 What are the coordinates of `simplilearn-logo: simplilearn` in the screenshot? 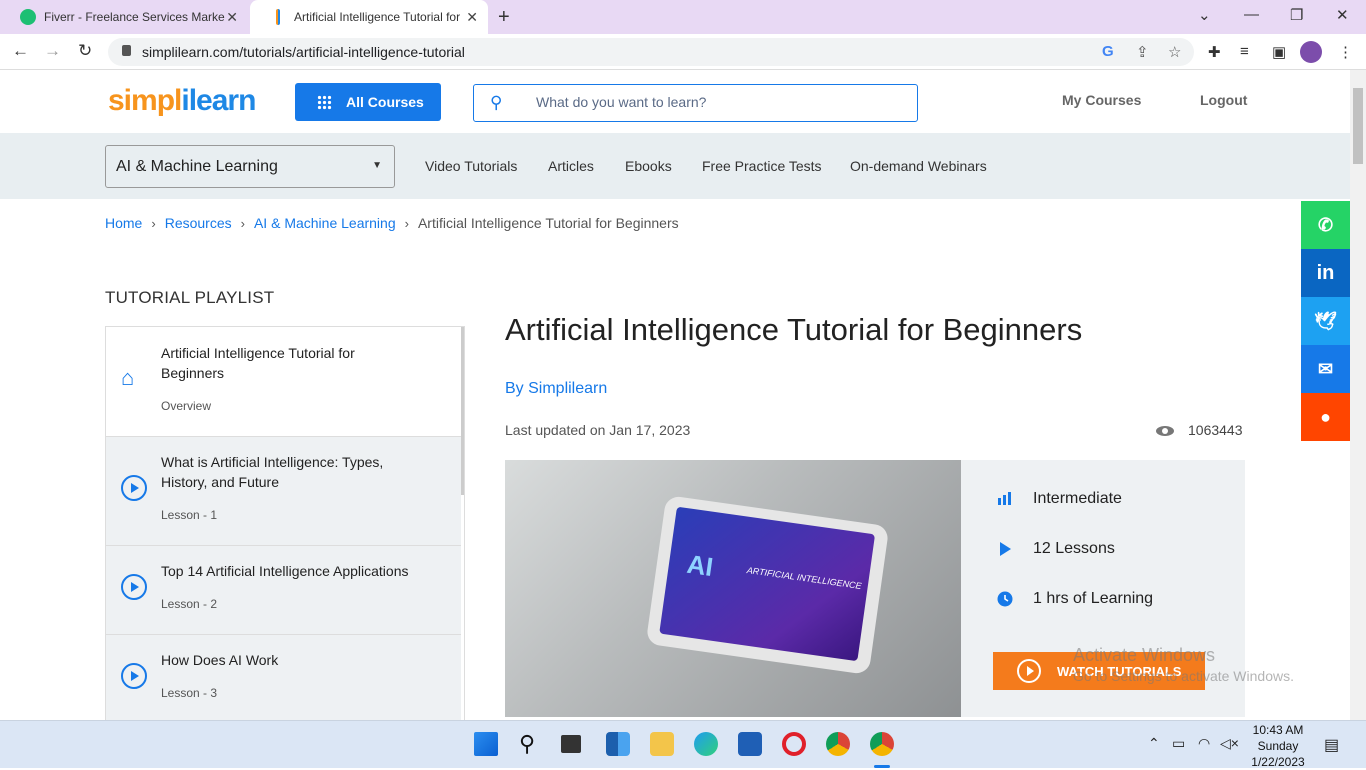 It's located at (182, 101).